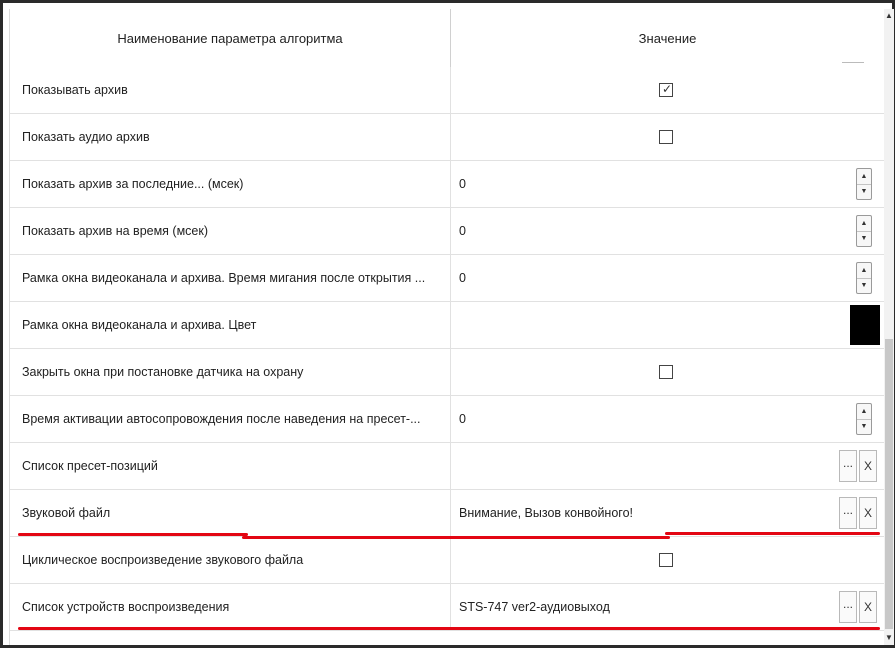  I want to click on parameter-name: Список пресет-позиций, so click(90, 466).